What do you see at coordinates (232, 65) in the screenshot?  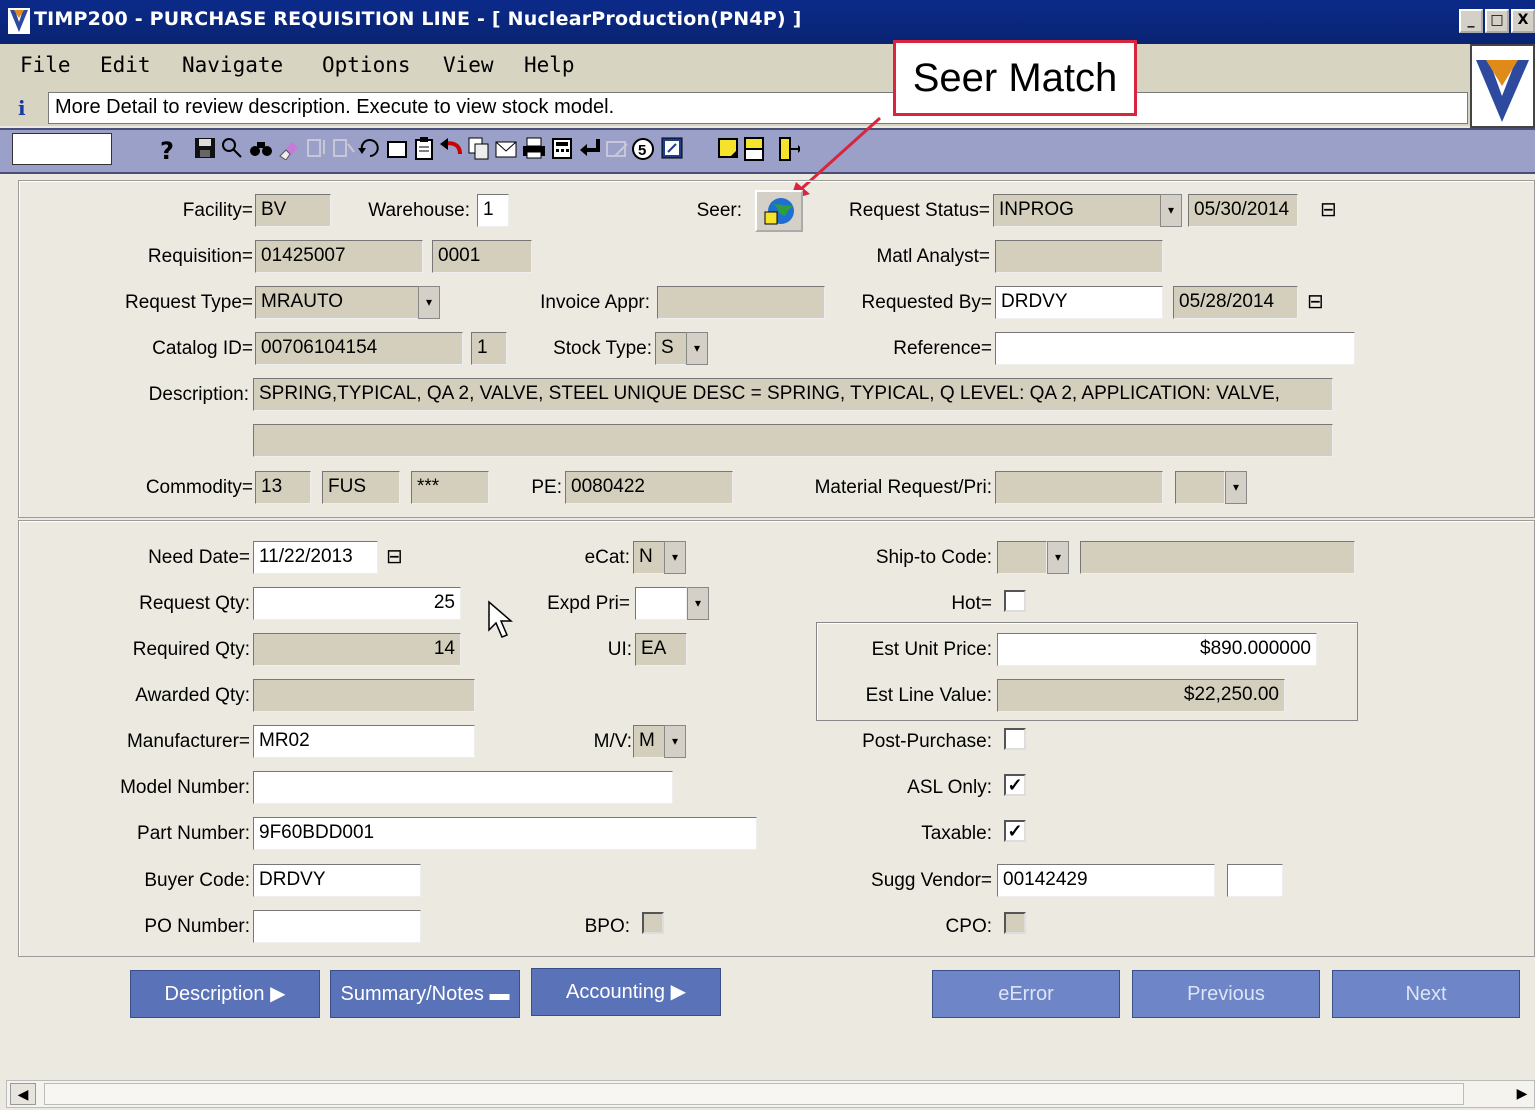 I see `menu-navigate: Navigate` at bounding box center [232, 65].